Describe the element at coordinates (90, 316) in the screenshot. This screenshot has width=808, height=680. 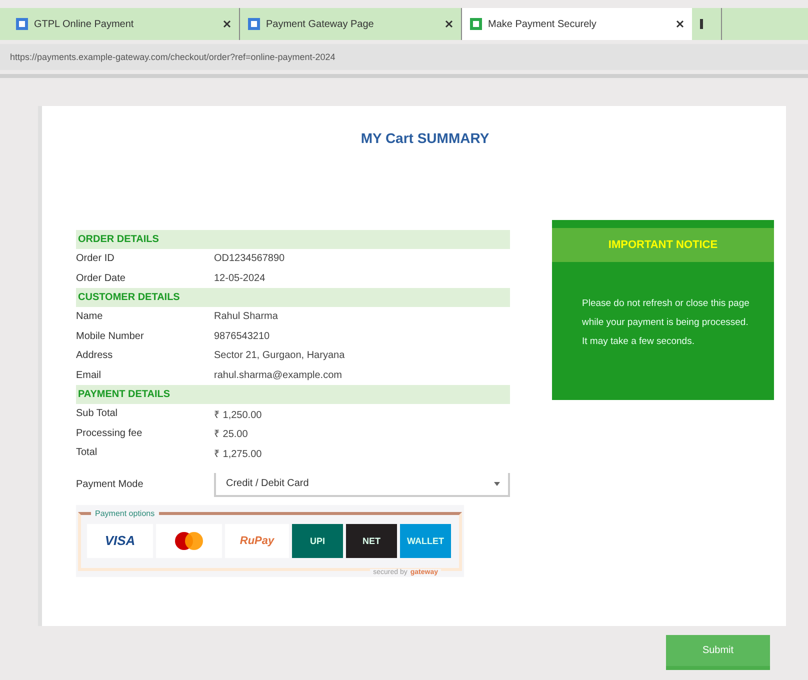
I see `field-label: Name` at that location.